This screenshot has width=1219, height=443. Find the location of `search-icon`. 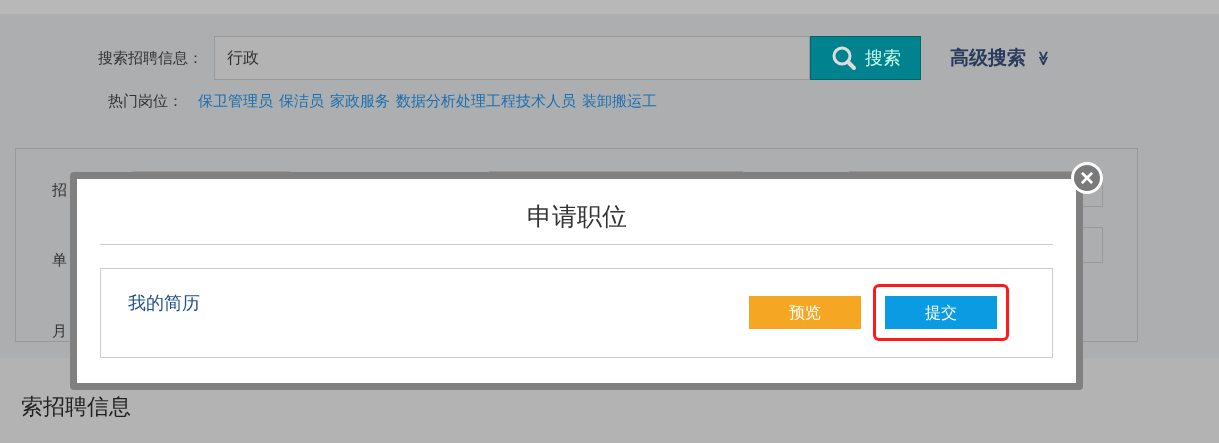

search-icon is located at coordinates (843, 58).